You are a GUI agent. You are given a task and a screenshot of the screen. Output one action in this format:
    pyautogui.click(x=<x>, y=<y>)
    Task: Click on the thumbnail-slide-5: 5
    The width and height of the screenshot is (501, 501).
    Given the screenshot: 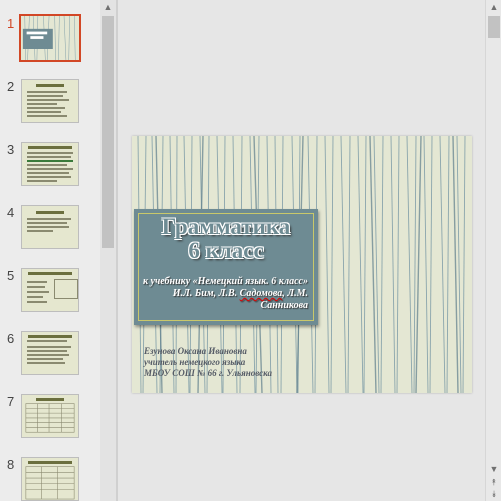 What is the action you would take?
    pyautogui.click(x=50, y=293)
    